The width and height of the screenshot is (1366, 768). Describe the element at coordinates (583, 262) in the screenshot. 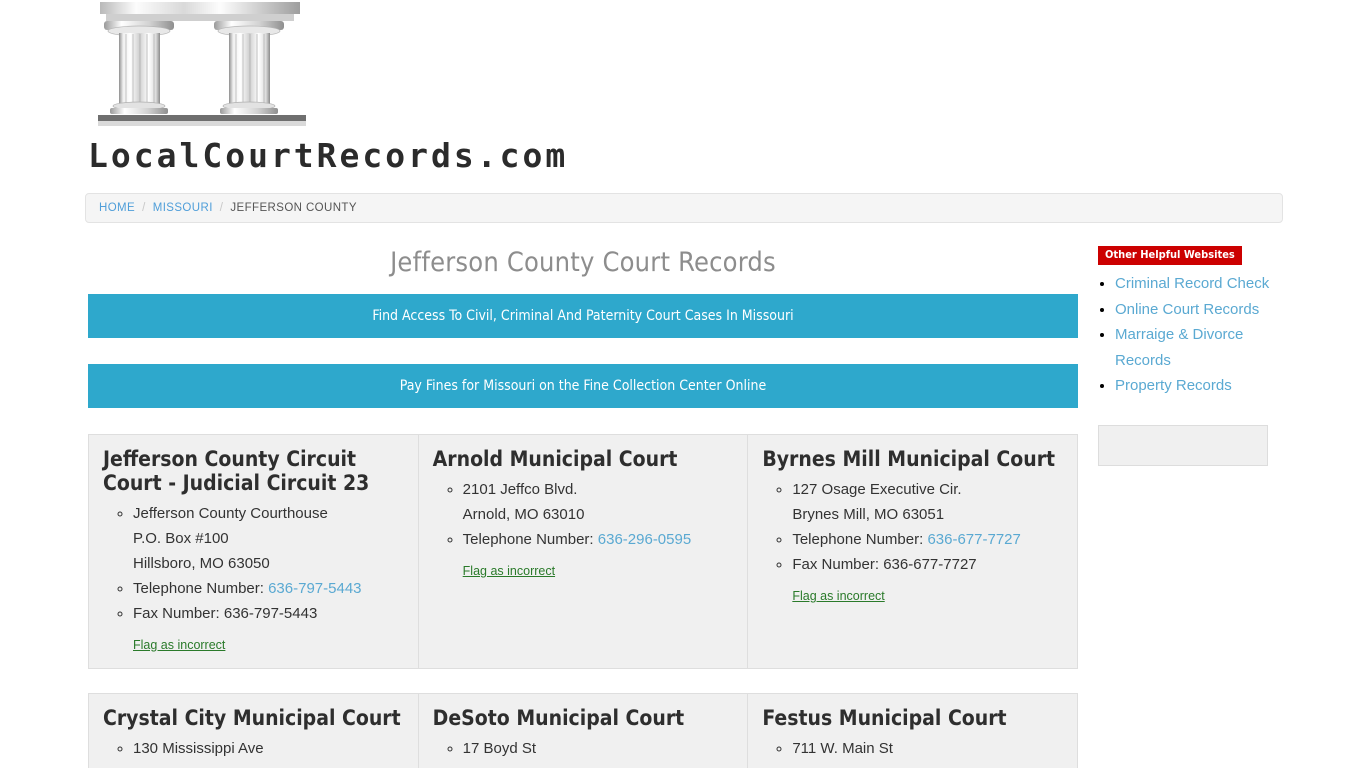

I see `page-title: Jefferson County Court Records` at that location.